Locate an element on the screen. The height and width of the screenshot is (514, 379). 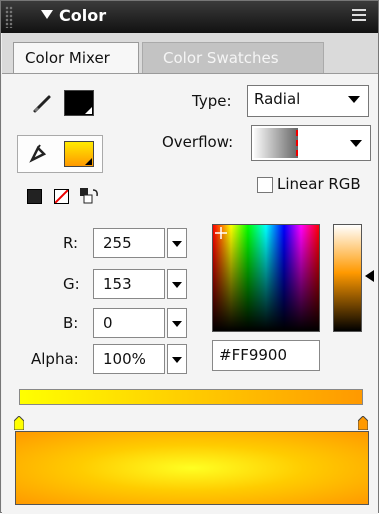
fill-color-well is located at coordinates (79, 154).